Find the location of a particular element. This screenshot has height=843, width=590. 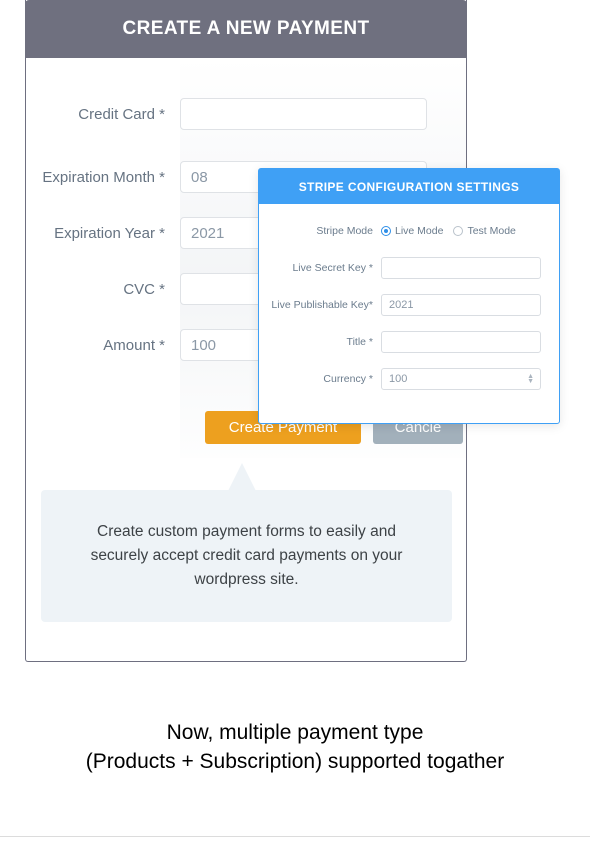

live-publishable-key-input is located at coordinates (461, 305).